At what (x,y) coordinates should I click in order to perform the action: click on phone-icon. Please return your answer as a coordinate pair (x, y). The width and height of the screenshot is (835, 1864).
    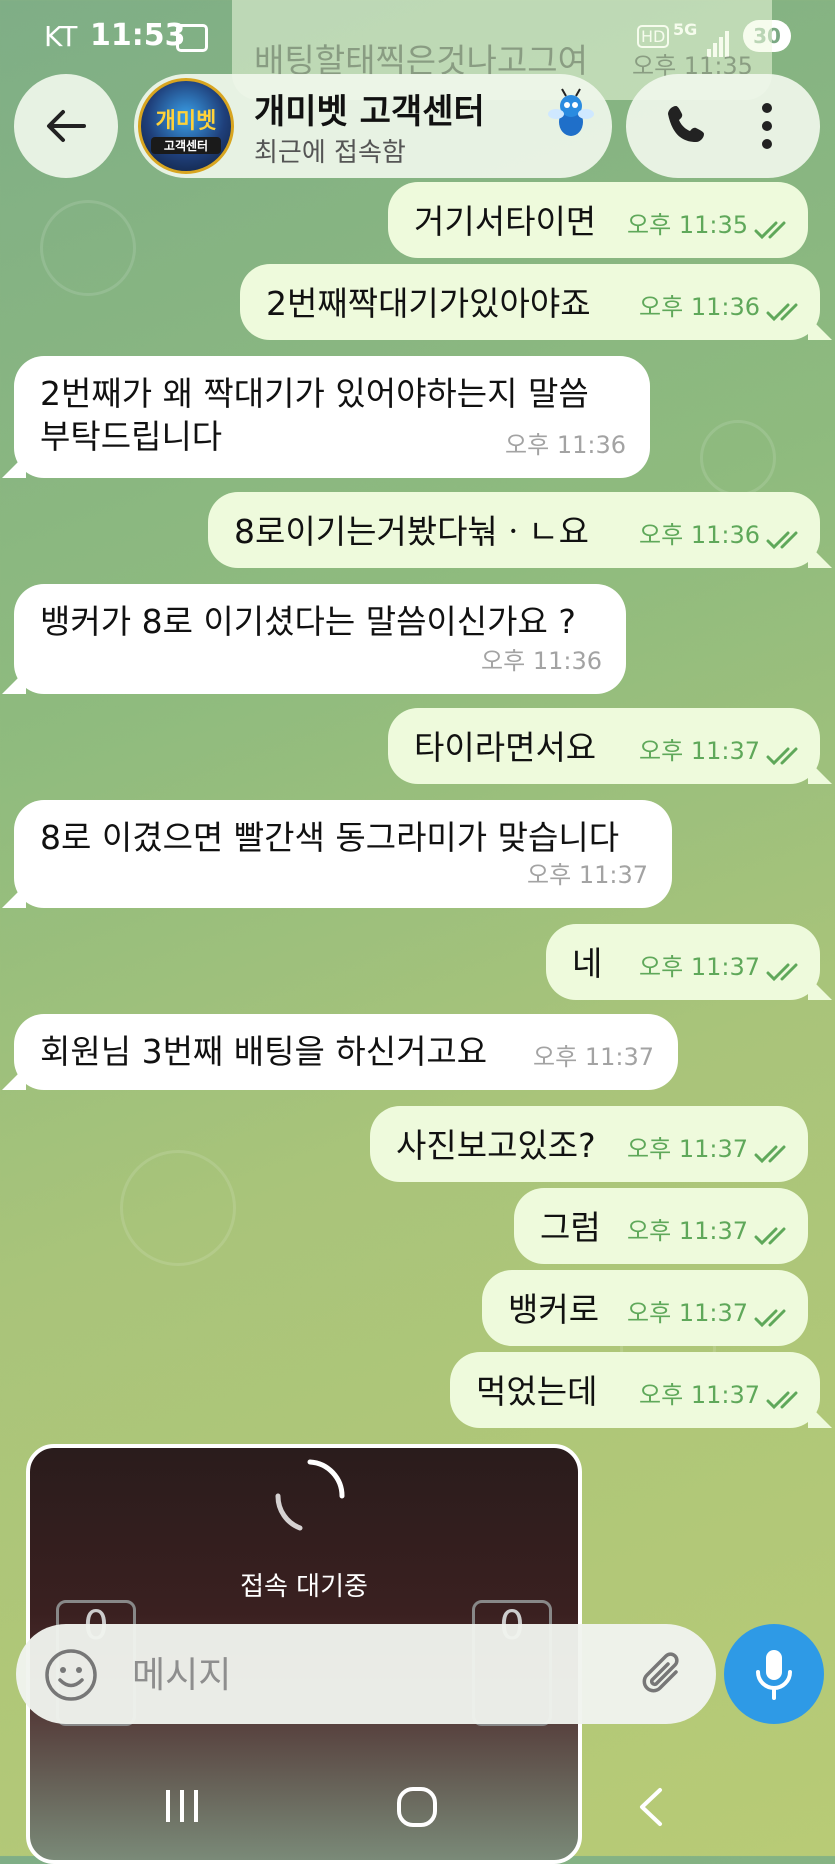
    Looking at the image, I should click on (688, 126).